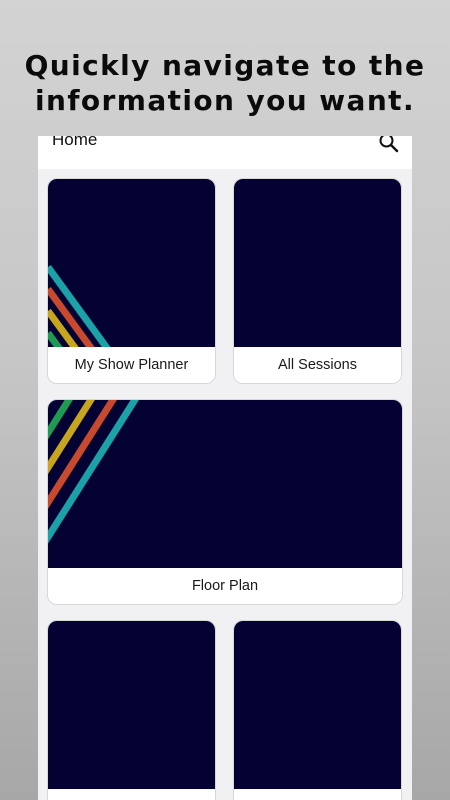  I want to click on headline-line-2: information you want., so click(224, 100).